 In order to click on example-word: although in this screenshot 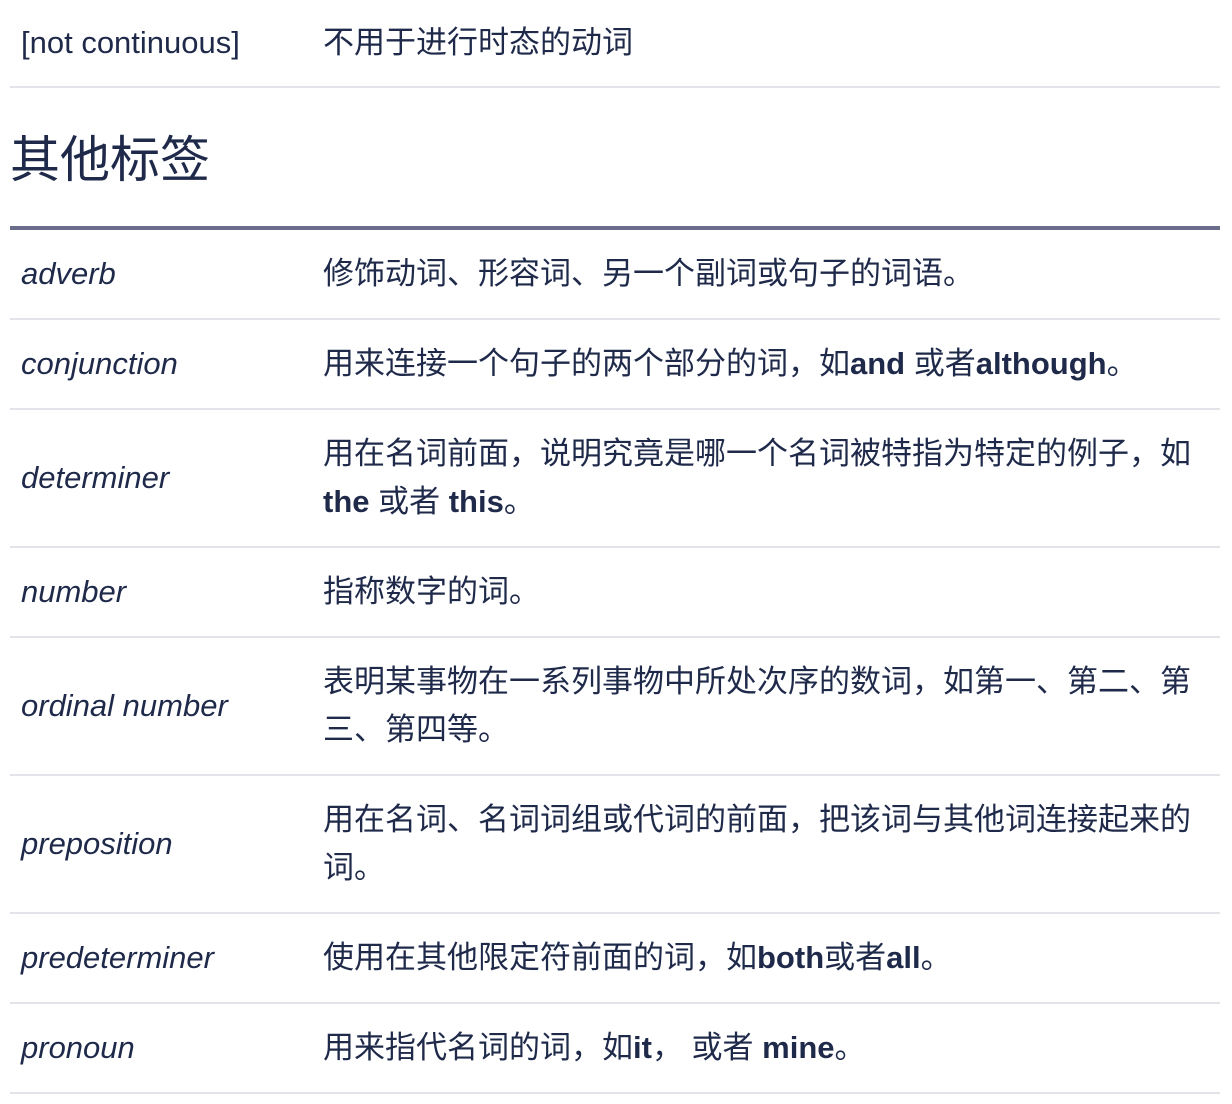, I will do `click(1041, 363)`.